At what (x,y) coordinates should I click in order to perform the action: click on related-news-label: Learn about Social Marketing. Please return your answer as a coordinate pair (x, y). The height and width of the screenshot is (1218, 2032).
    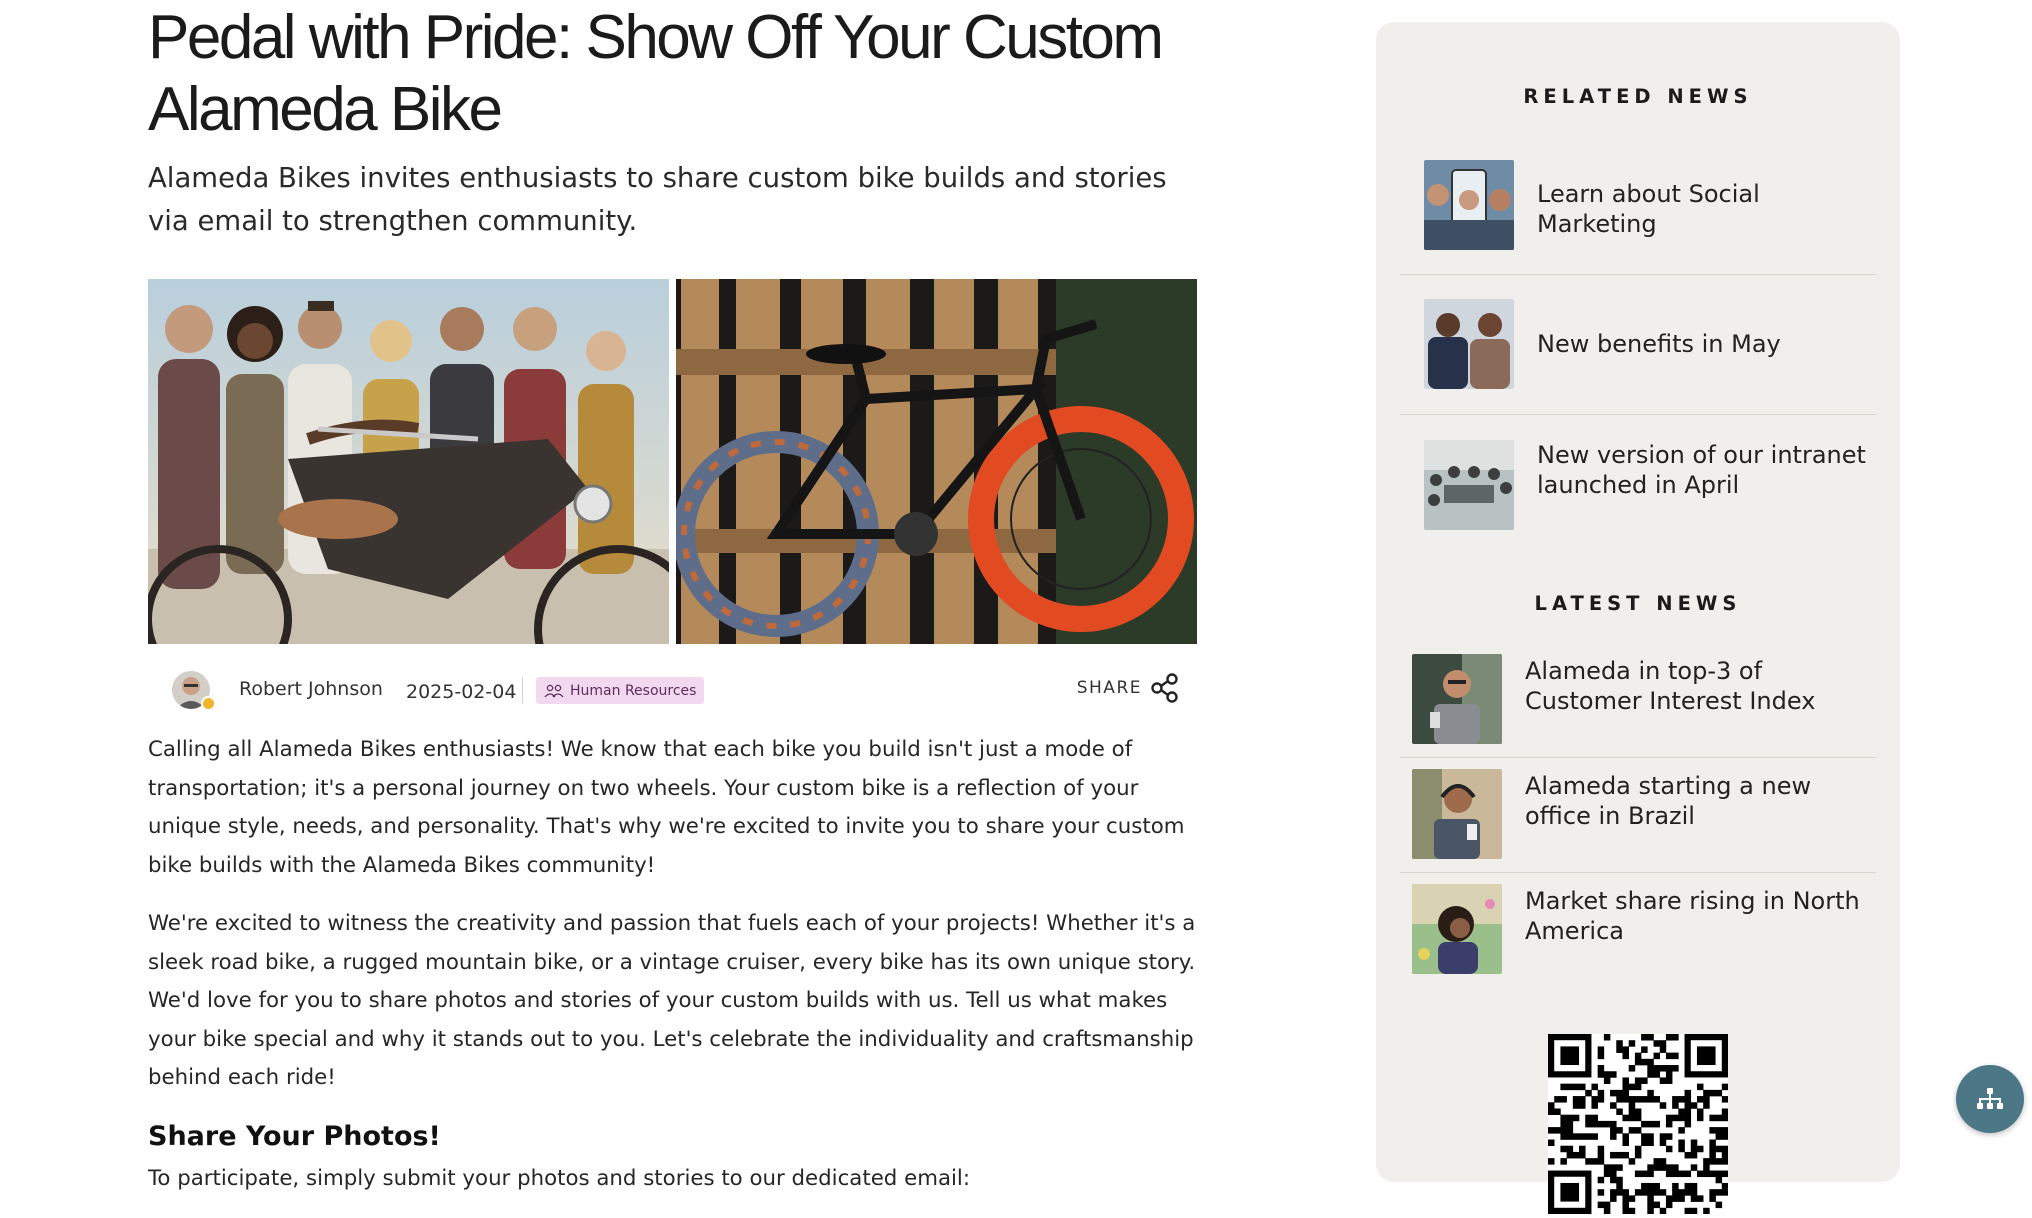
    Looking at the image, I should click on (1648, 209).